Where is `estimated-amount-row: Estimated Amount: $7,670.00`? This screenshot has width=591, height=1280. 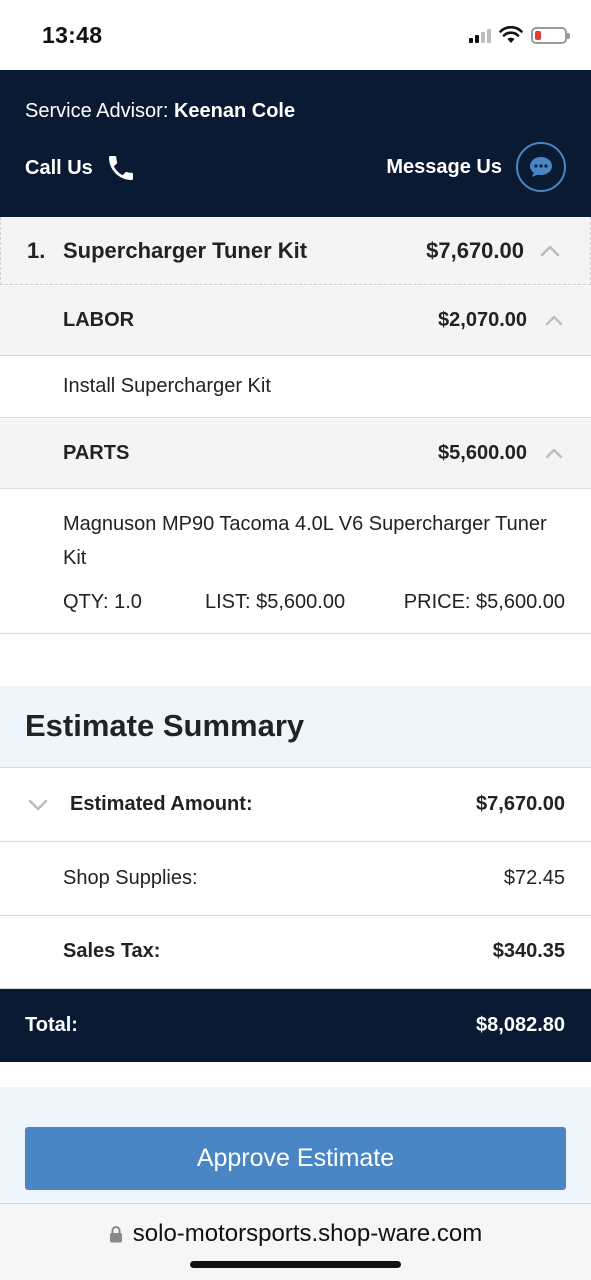
estimated-amount-row: Estimated Amount: $7,670.00 is located at coordinates (295, 805).